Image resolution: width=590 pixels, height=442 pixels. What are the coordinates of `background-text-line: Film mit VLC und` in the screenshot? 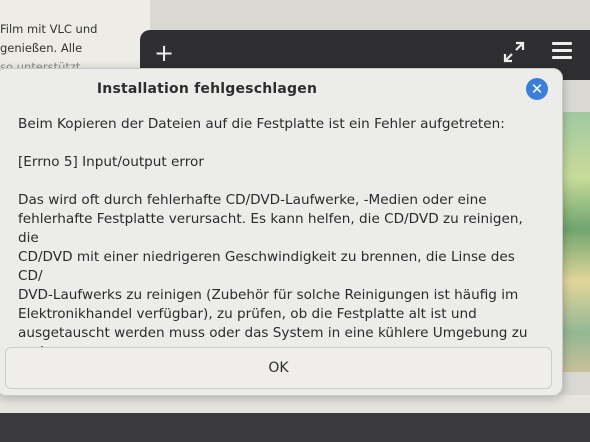 It's located at (49, 29).